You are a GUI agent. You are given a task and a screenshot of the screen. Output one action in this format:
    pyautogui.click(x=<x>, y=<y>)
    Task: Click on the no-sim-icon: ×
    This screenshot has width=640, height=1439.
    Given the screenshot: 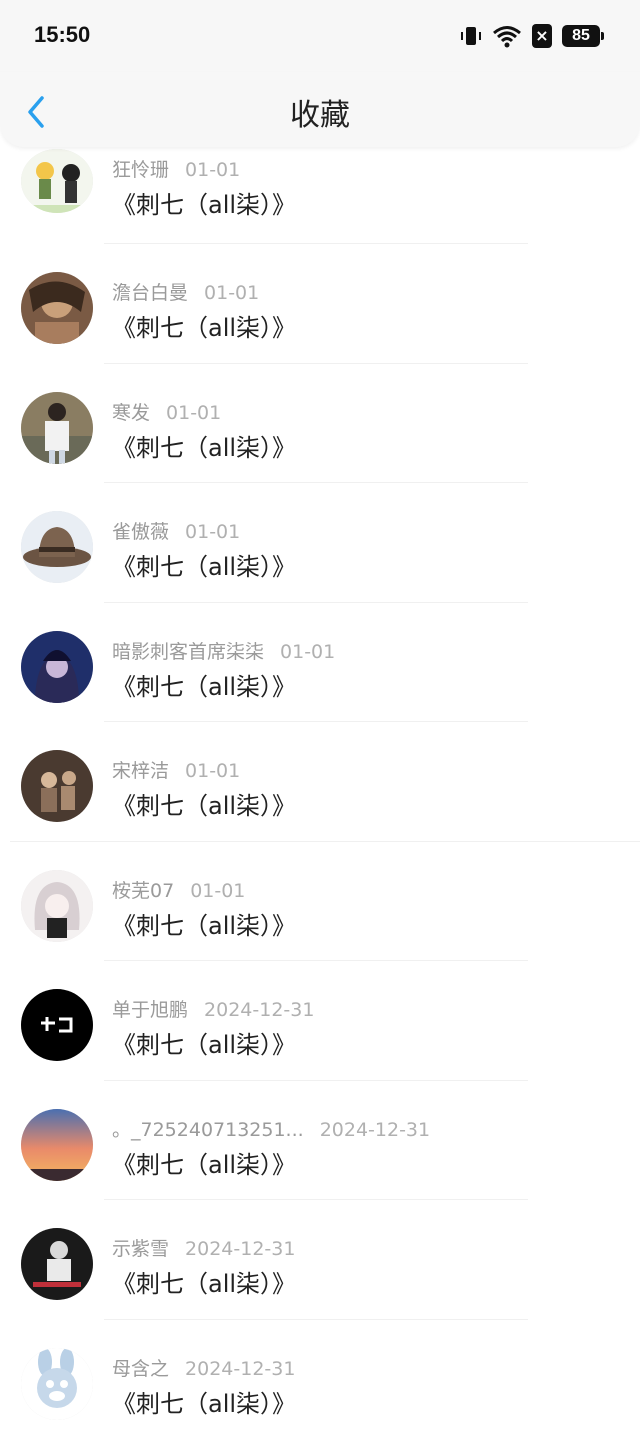 What is the action you would take?
    pyautogui.click(x=542, y=36)
    